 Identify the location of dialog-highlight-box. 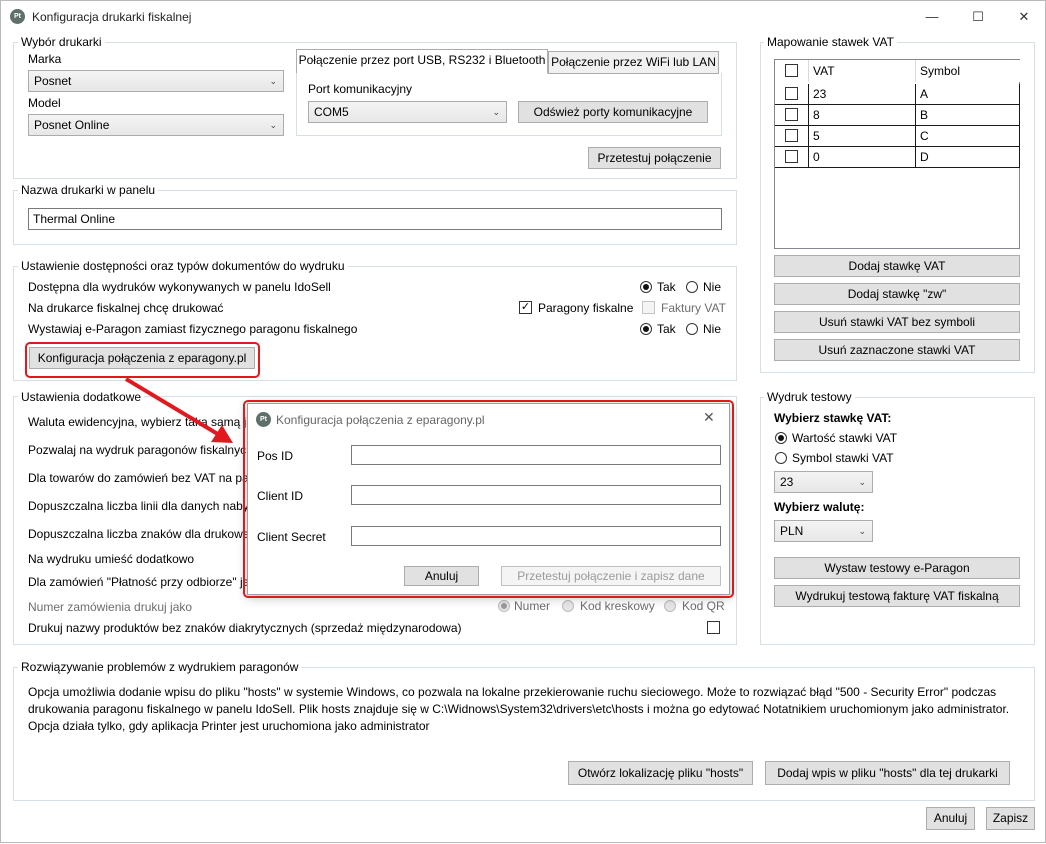
(488, 499).